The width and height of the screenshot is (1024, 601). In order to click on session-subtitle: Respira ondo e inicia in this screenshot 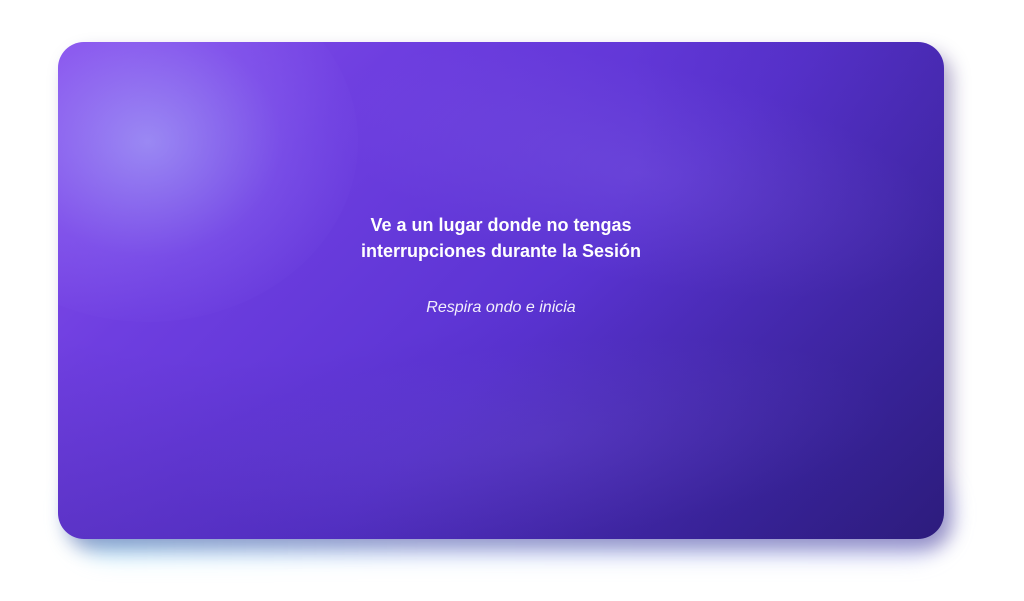, I will do `click(501, 307)`.